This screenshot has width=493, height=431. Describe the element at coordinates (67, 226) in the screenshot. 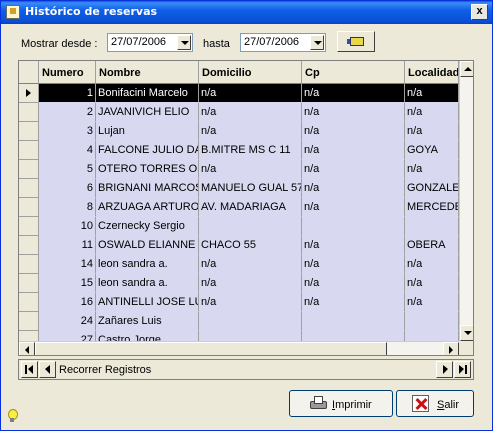

I see `cell-numero: 10` at that location.